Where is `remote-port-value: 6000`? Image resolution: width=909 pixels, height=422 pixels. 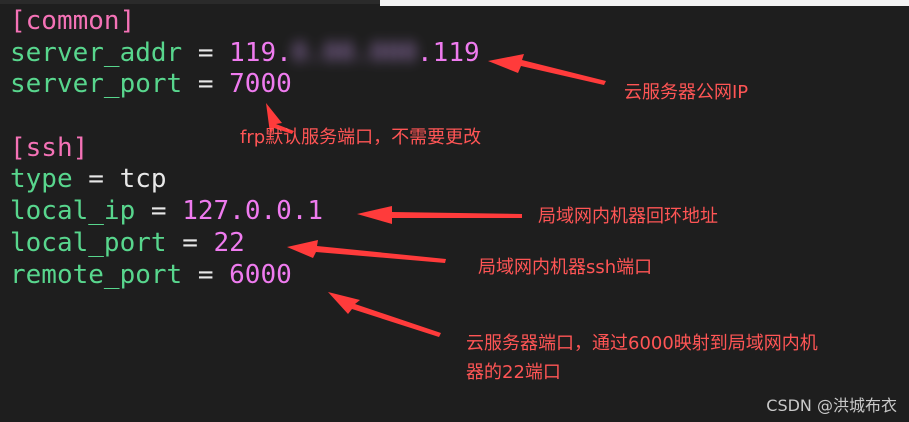 remote-port-value: 6000 is located at coordinates (260, 274).